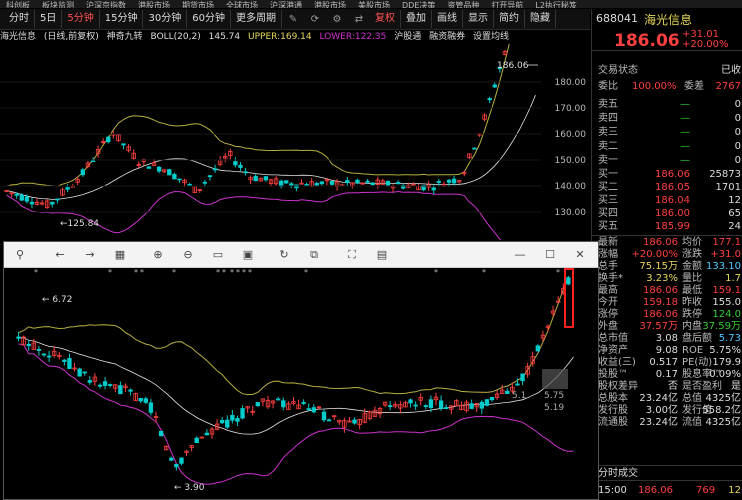  What do you see at coordinates (407, 37) in the screenshot?
I see `indicator-exchange: 沪股通` at bounding box center [407, 37].